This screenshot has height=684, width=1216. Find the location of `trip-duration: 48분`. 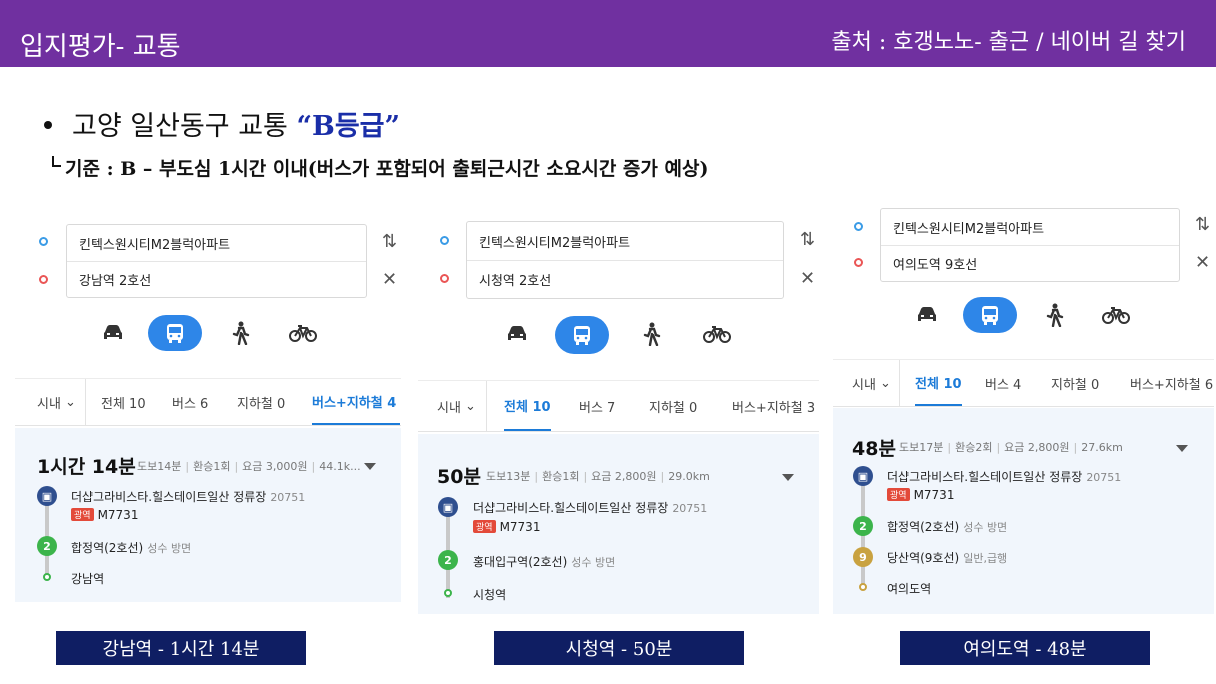

trip-duration: 48분 is located at coordinates (874, 449).